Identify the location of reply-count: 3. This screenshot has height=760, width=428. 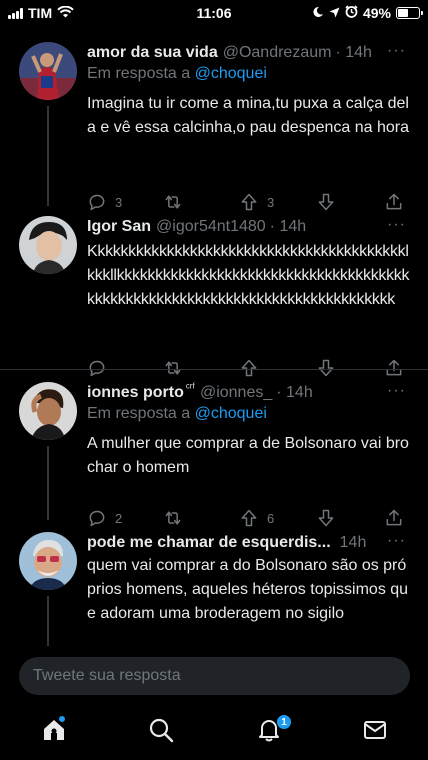
(119, 202).